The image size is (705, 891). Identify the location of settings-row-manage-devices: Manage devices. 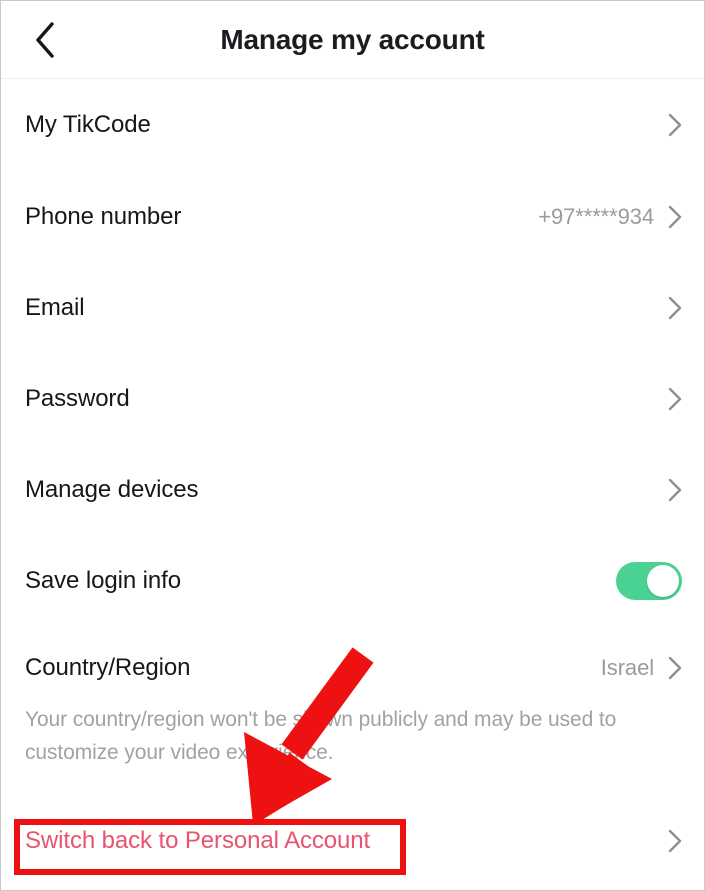
(352, 489).